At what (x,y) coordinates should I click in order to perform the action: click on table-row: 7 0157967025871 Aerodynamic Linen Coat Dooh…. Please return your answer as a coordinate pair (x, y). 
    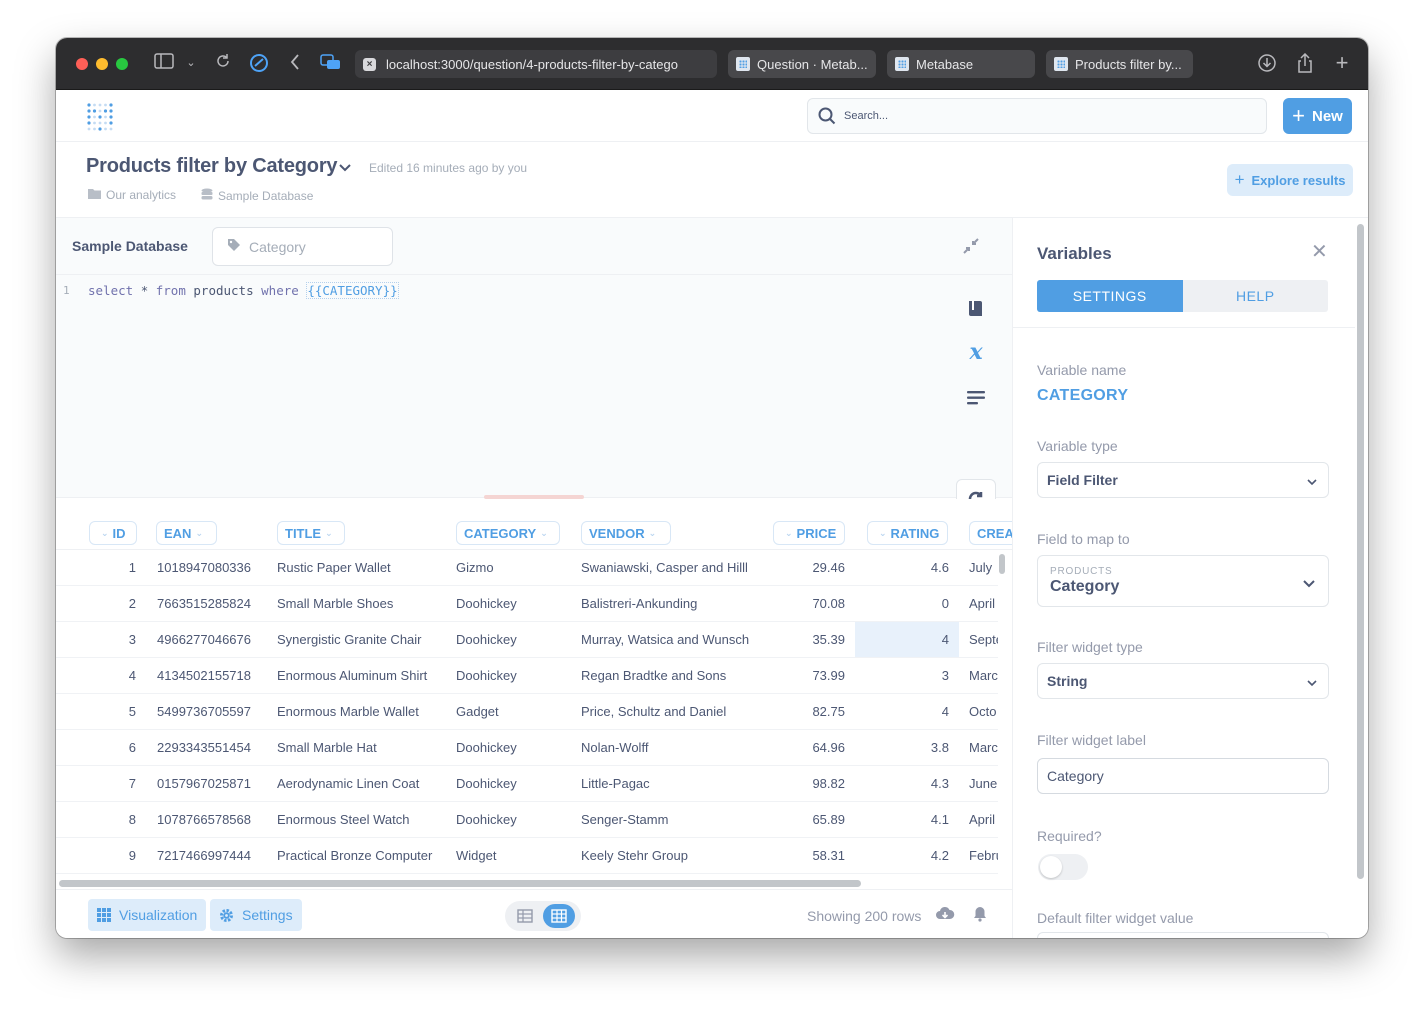
    Looking at the image, I should click on (527, 784).